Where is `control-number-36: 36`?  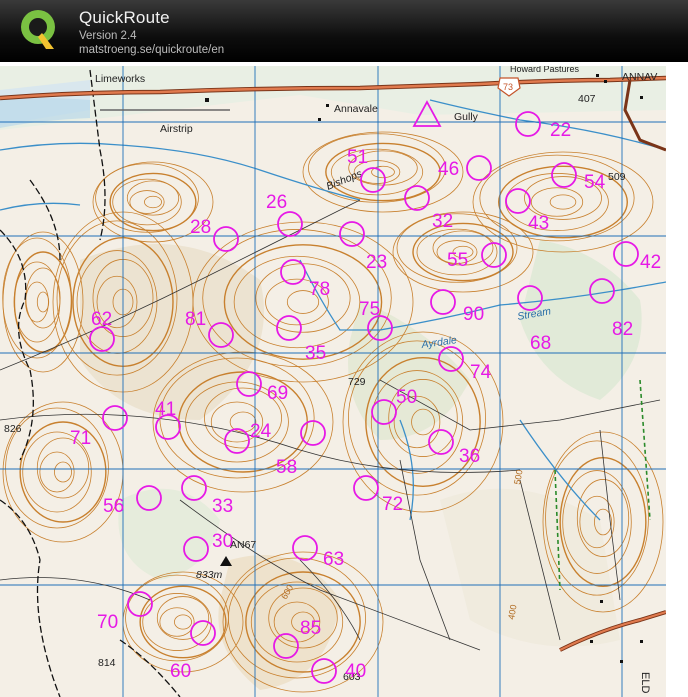
control-number-36: 36 is located at coordinates (469, 456).